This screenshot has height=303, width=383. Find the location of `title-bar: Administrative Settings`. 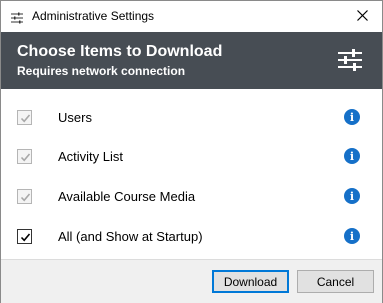

title-bar: Administrative Settings is located at coordinates (191, 16).